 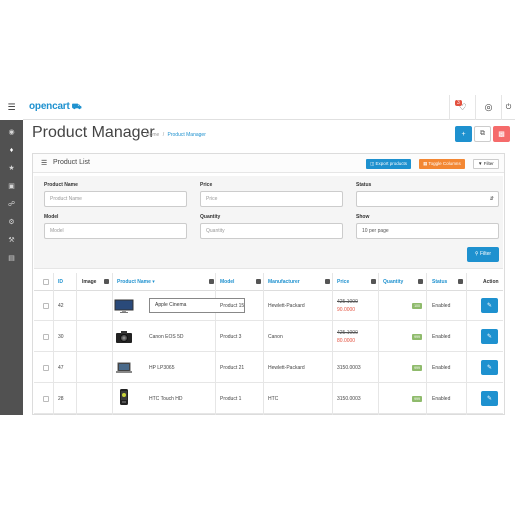 I want to click on column-price-toggle-icon, so click(x=373, y=281).